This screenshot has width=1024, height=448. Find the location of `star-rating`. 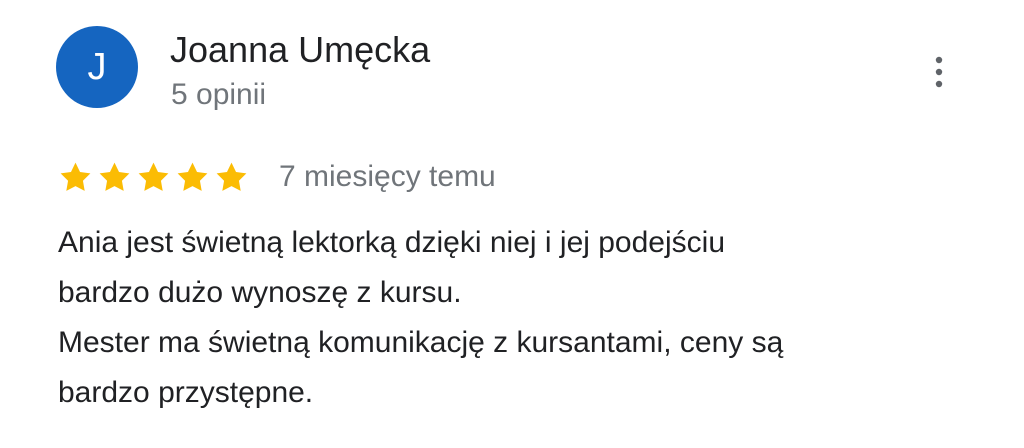

star-rating is located at coordinates (153, 177).